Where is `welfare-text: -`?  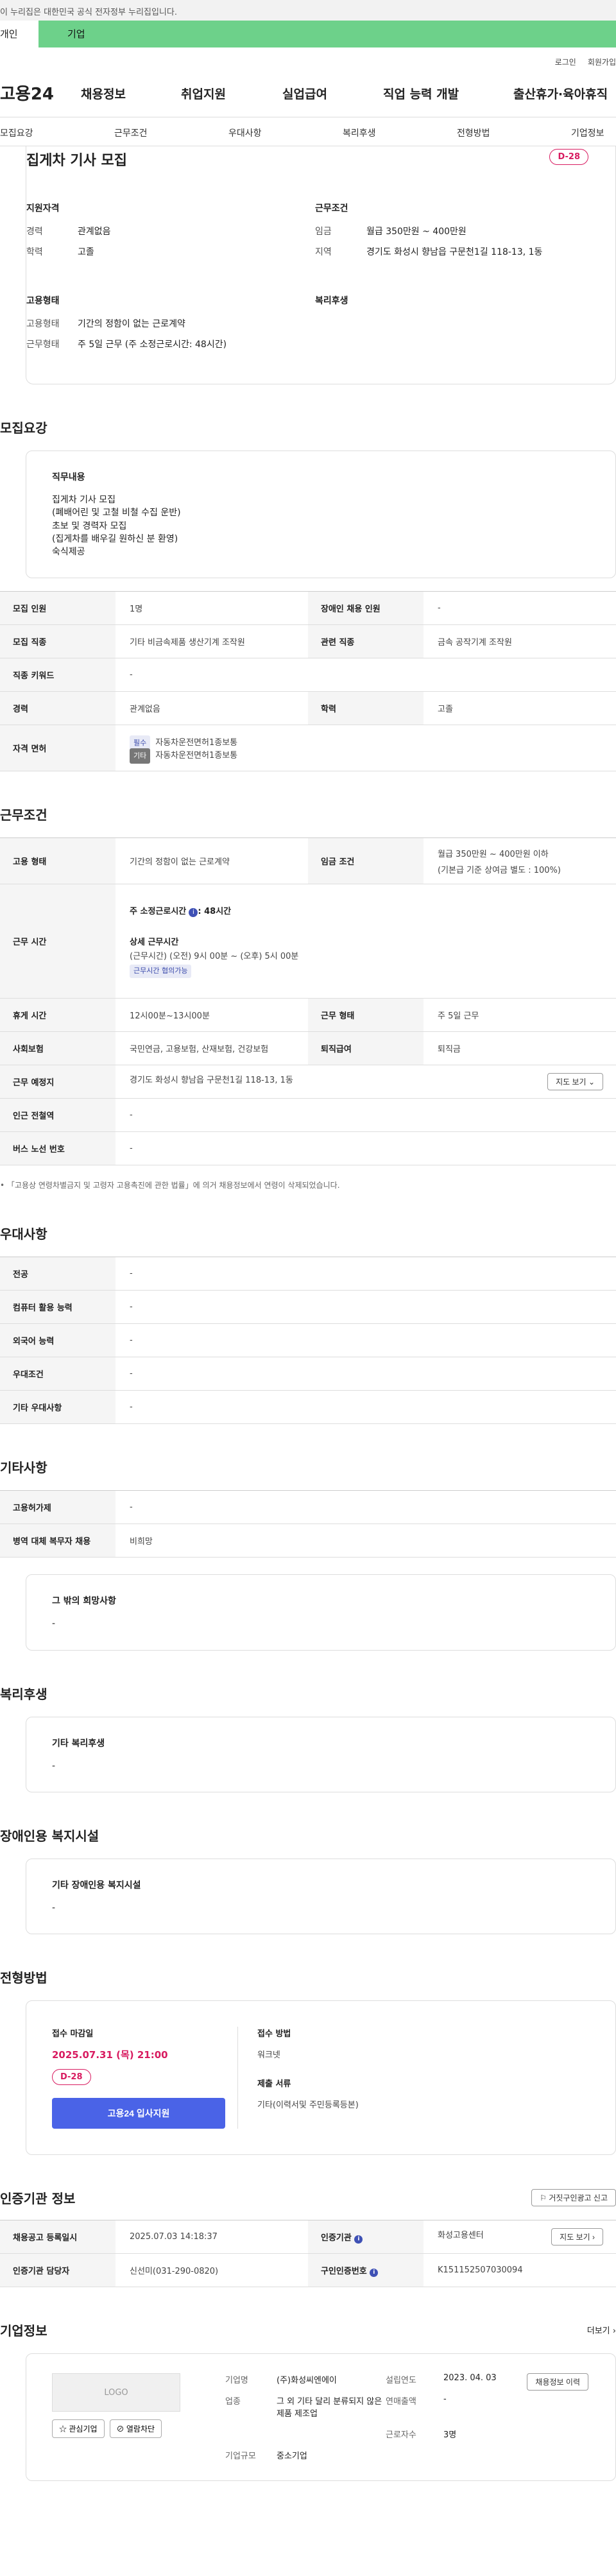
welfare-text: - is located at coordinates (54, 1765).